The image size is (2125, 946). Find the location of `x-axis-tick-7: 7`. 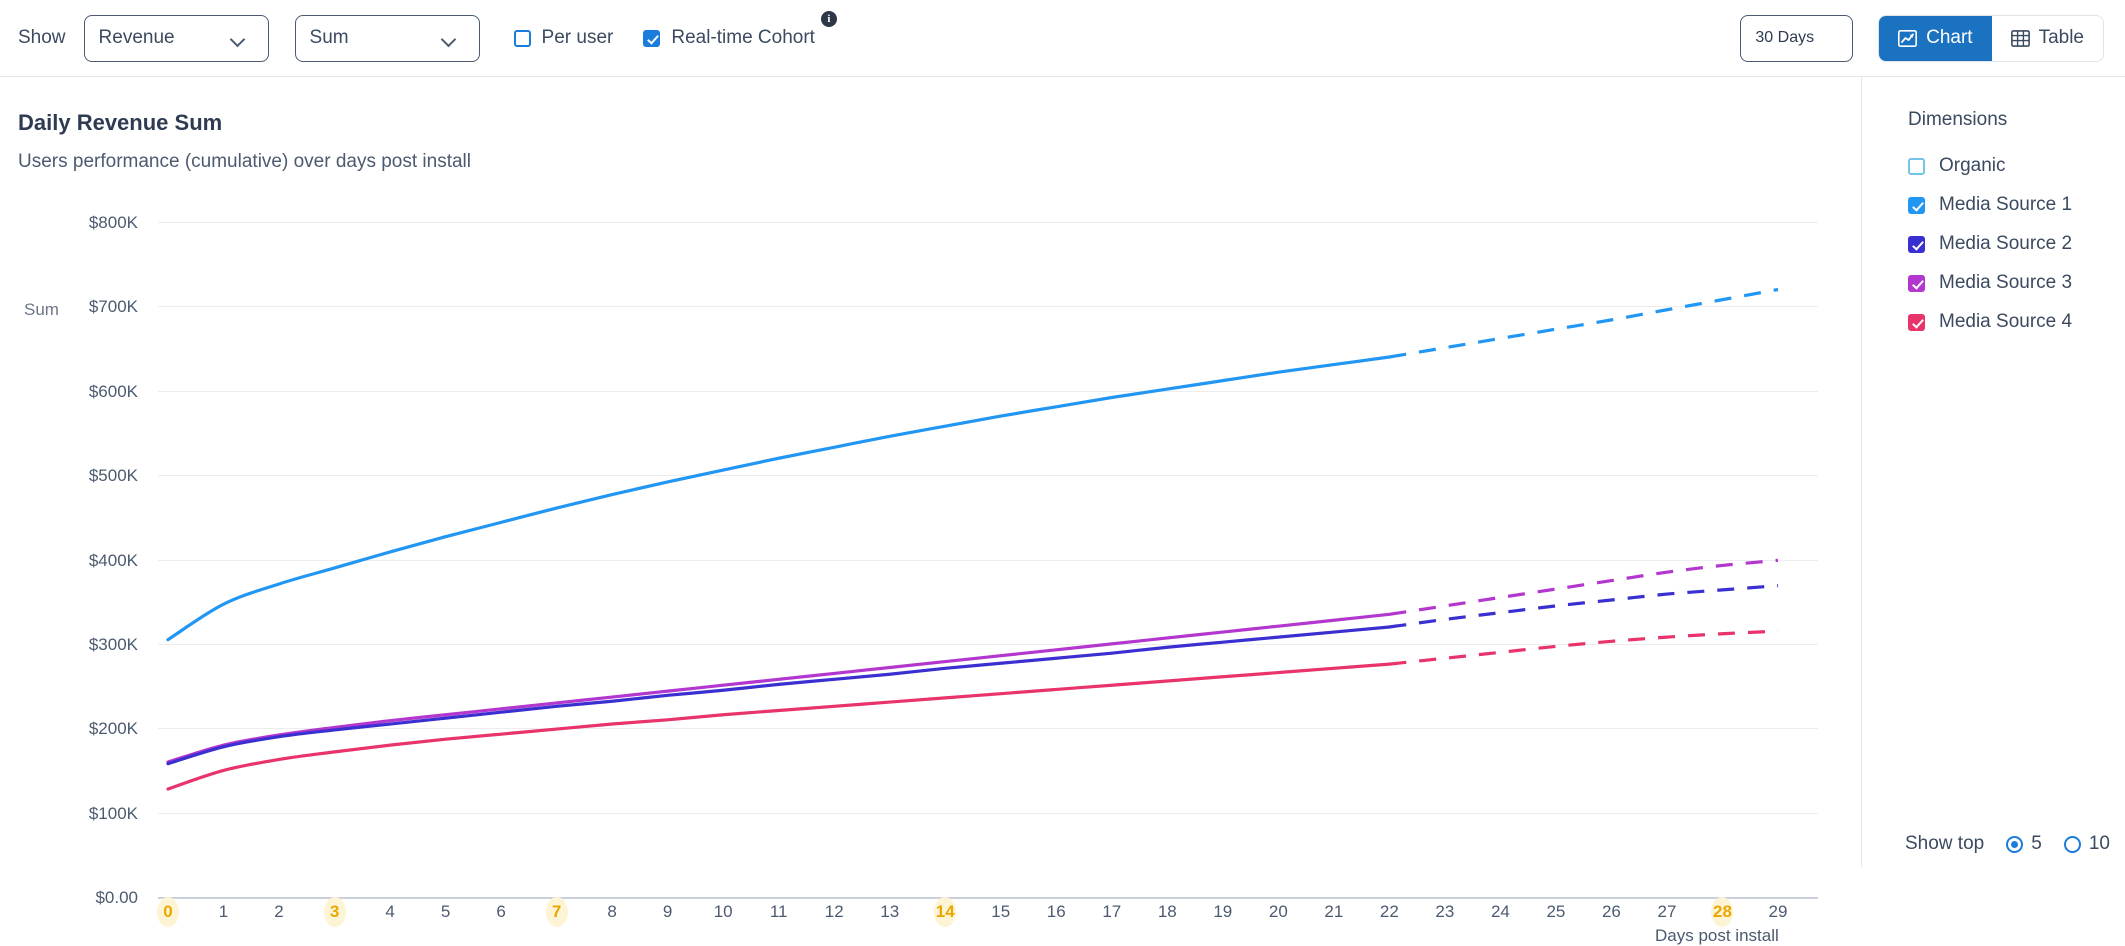

x-axis-tick-7: 7 is located at coordinates (557, 912).